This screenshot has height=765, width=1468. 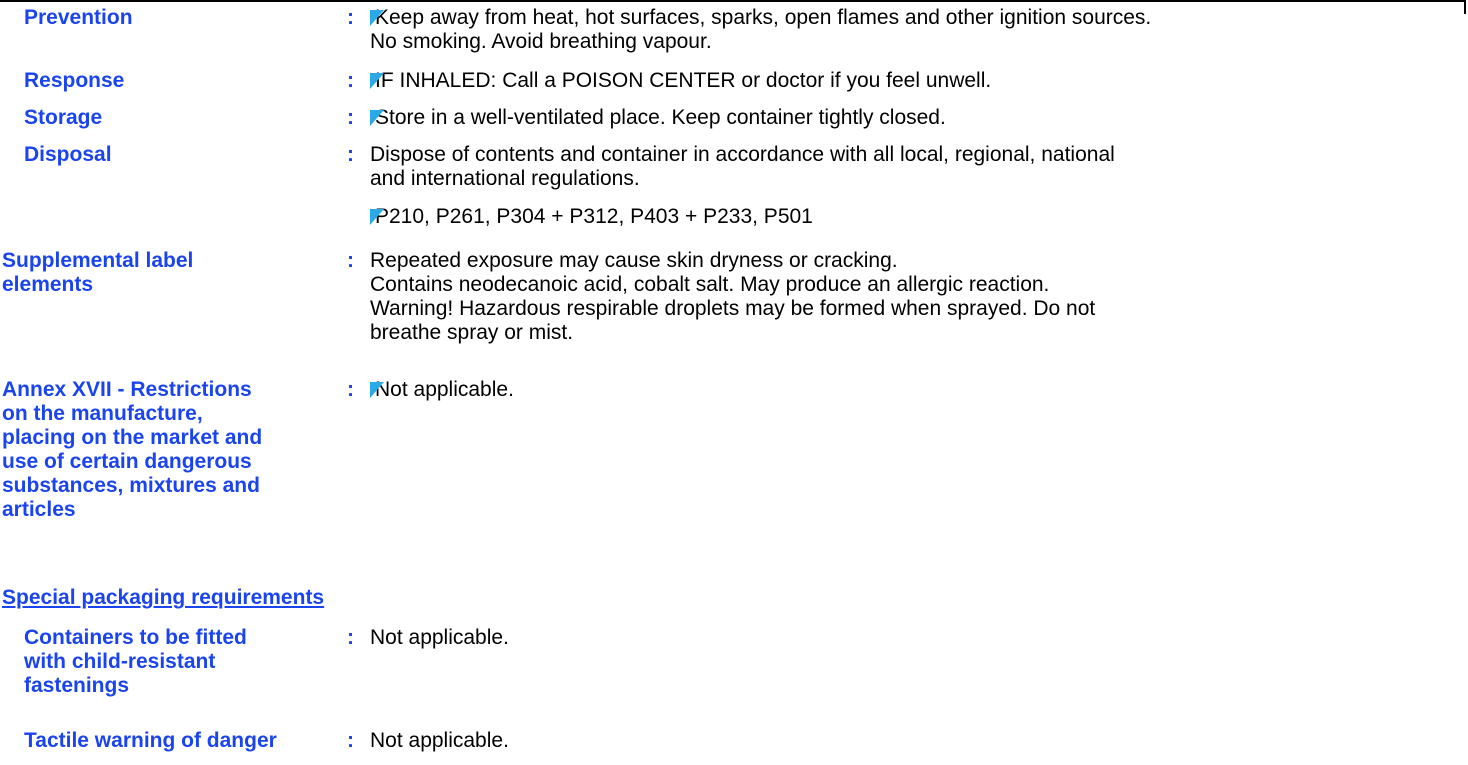 I want to click on tactile-warning-label: Tactile warning of danger, so click(x=150, y=740).